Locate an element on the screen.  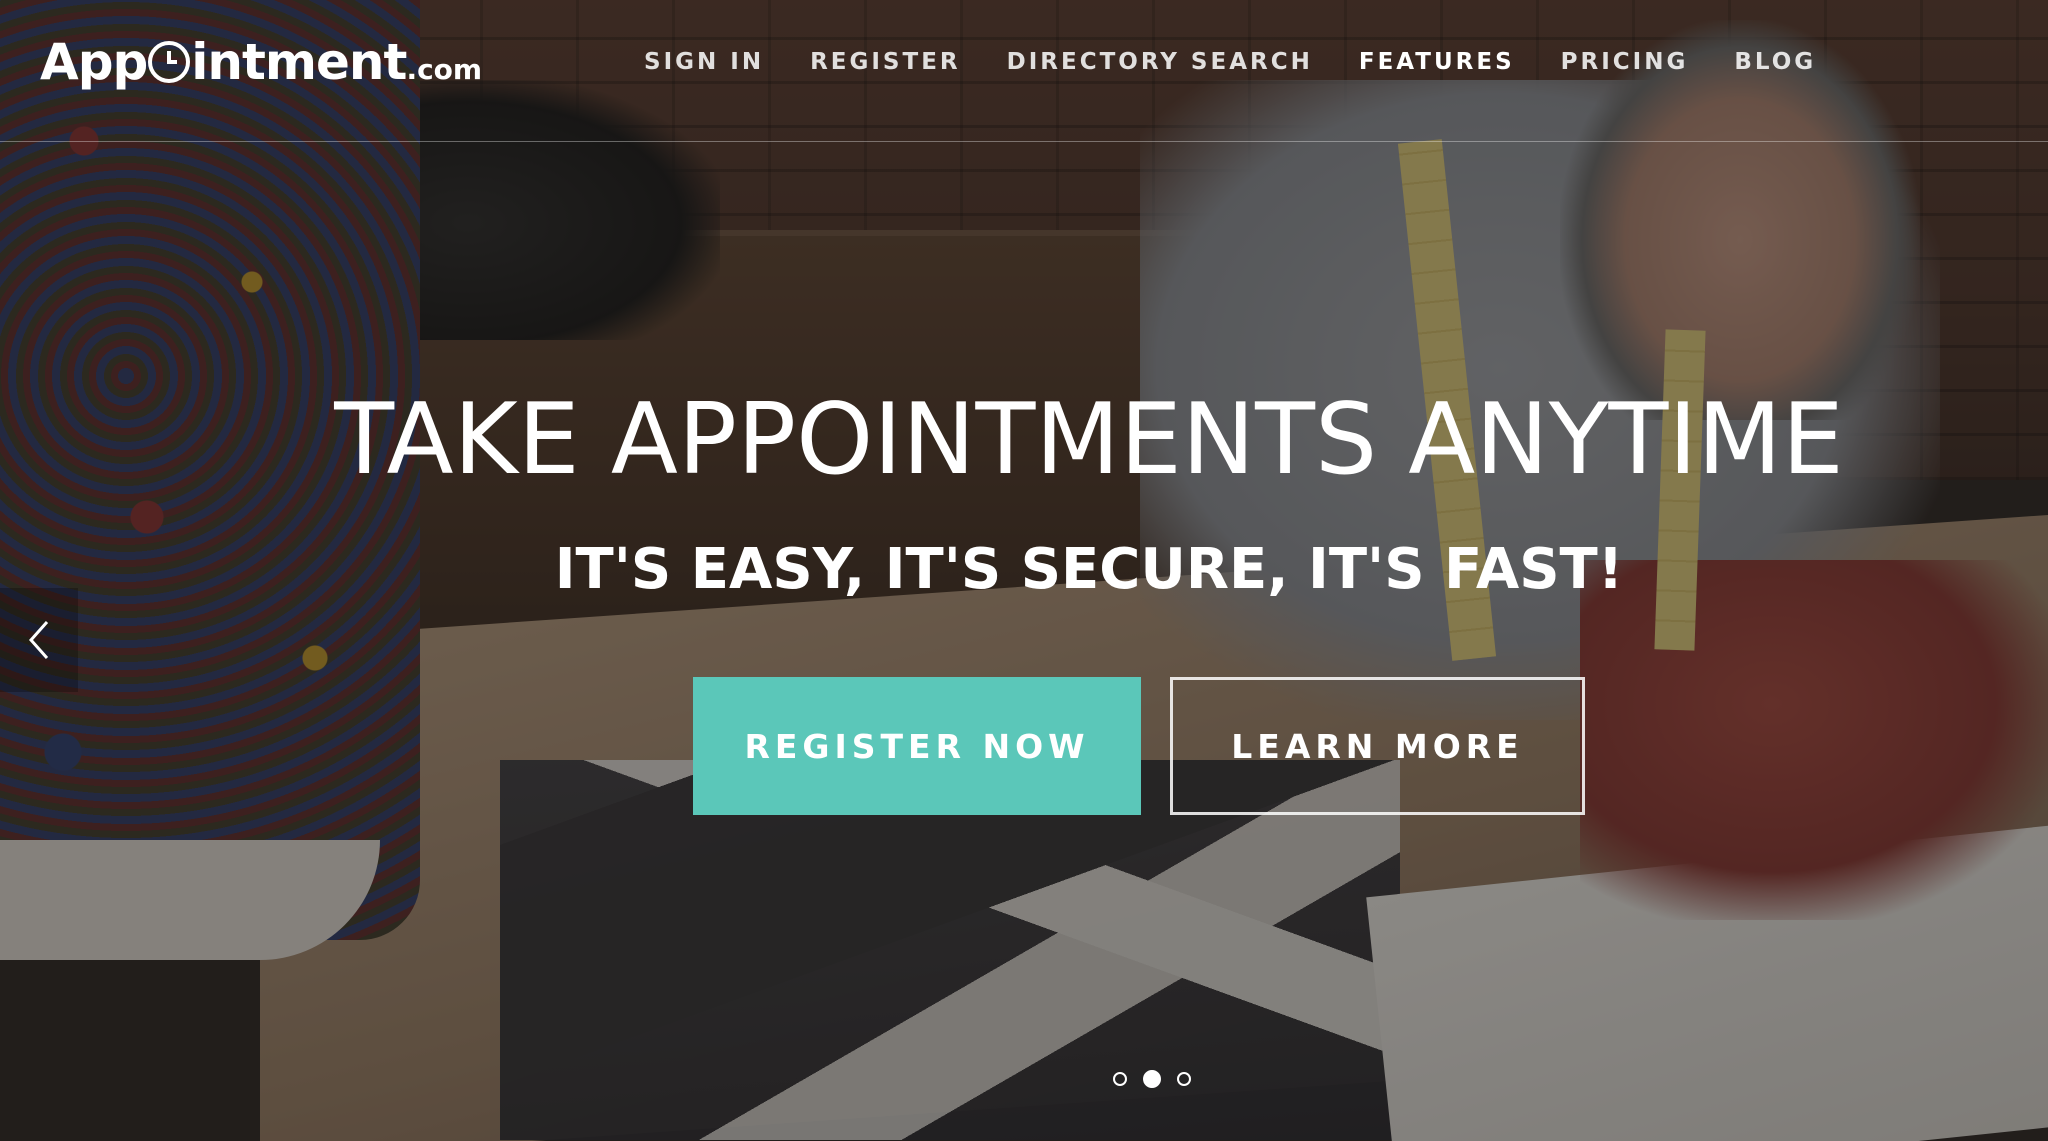
brand-name-part2: intment is located at coordinates (299, 62).